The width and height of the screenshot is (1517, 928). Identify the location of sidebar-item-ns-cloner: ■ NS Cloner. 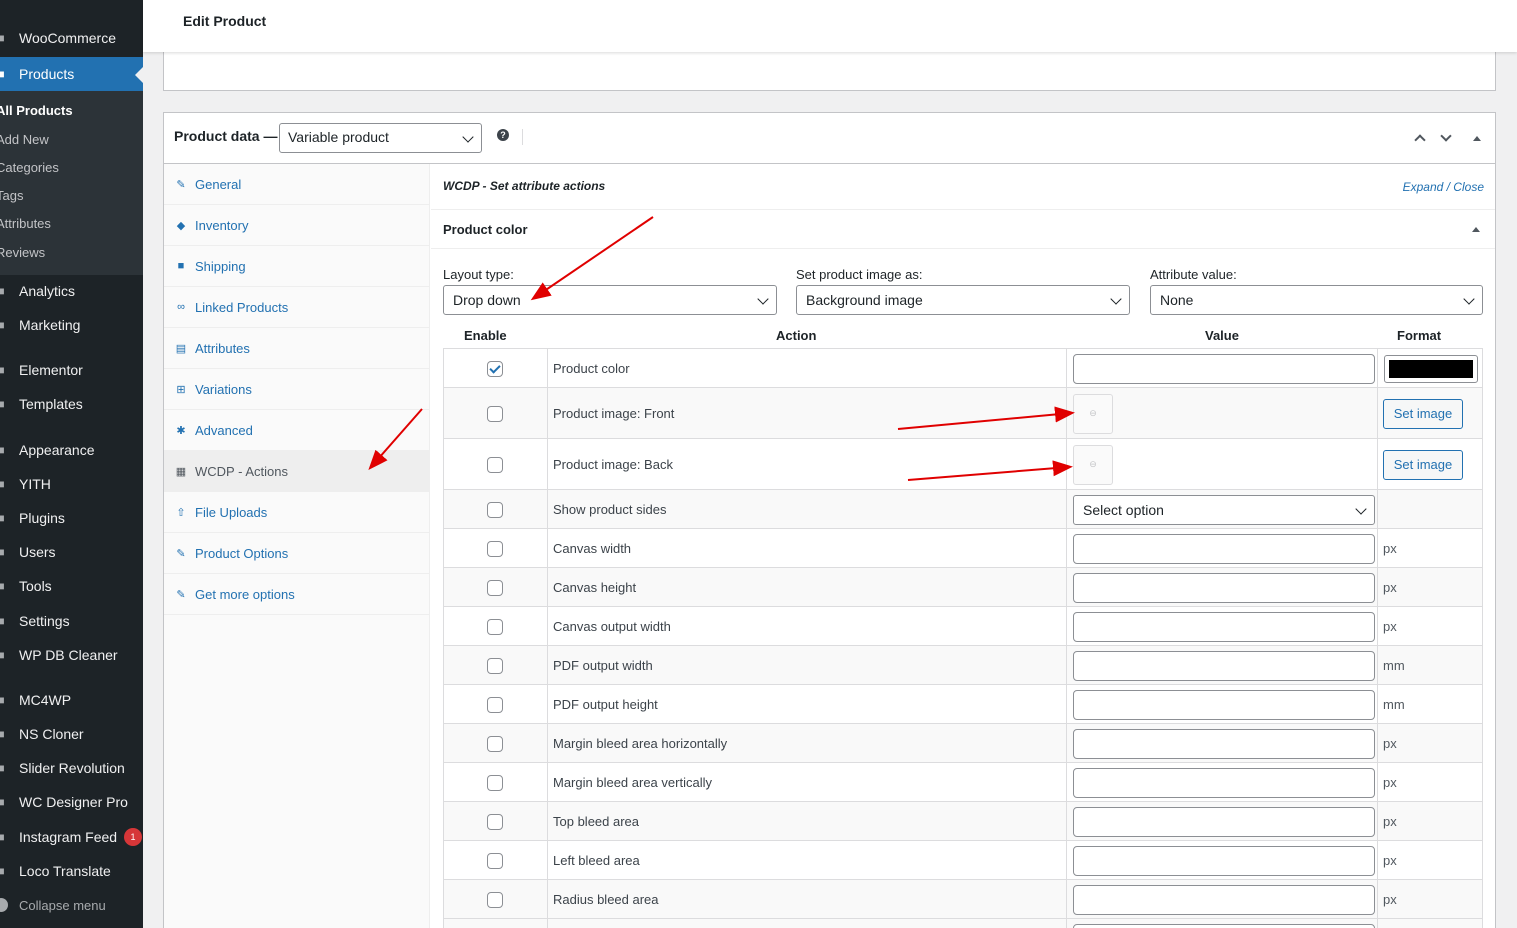
(71, 734).